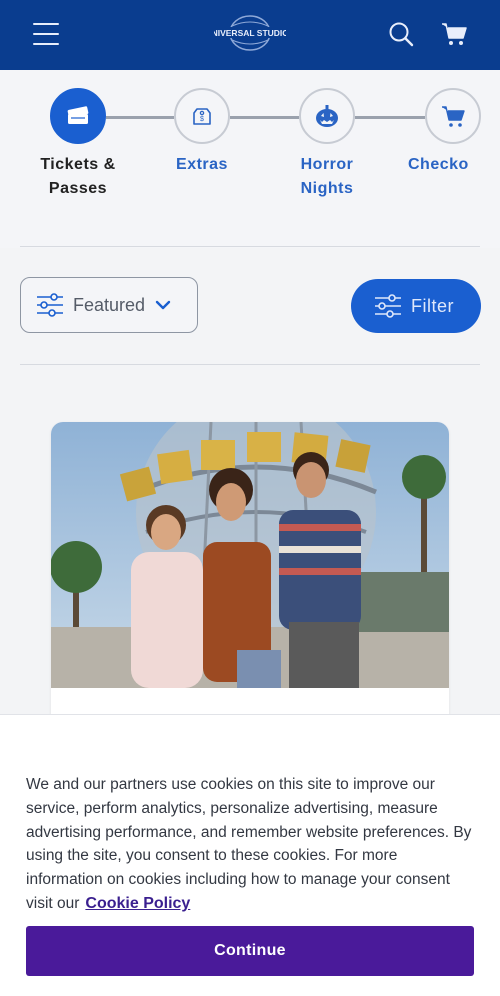 The height and width of the screenshot is (996, 500). What do you see at coordinates (250, 951) in the screenshot?
I see `continue-button: Continue` at bounding box center [250, 951].